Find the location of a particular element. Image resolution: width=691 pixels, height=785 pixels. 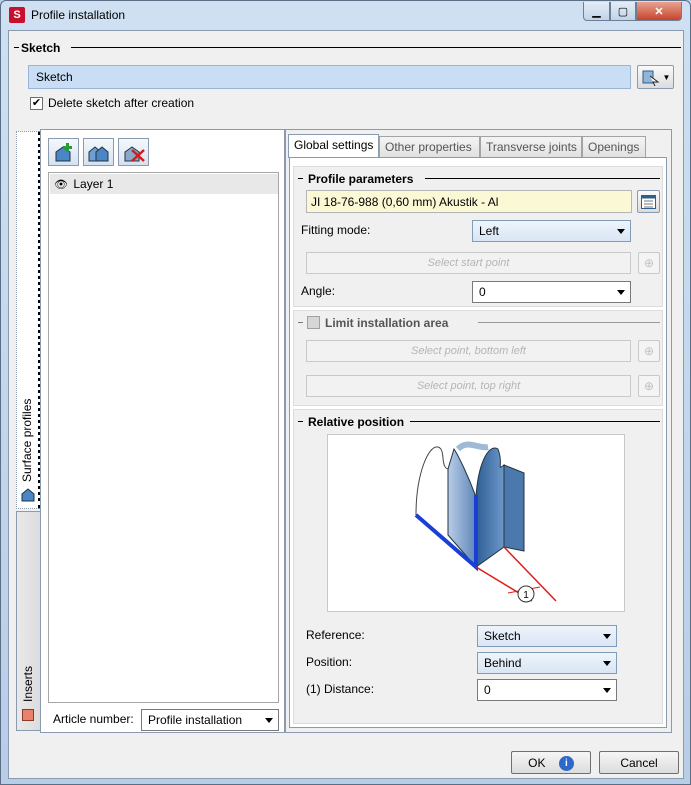

sketch-group-title: Sketch is located at coordinates (43, 48).